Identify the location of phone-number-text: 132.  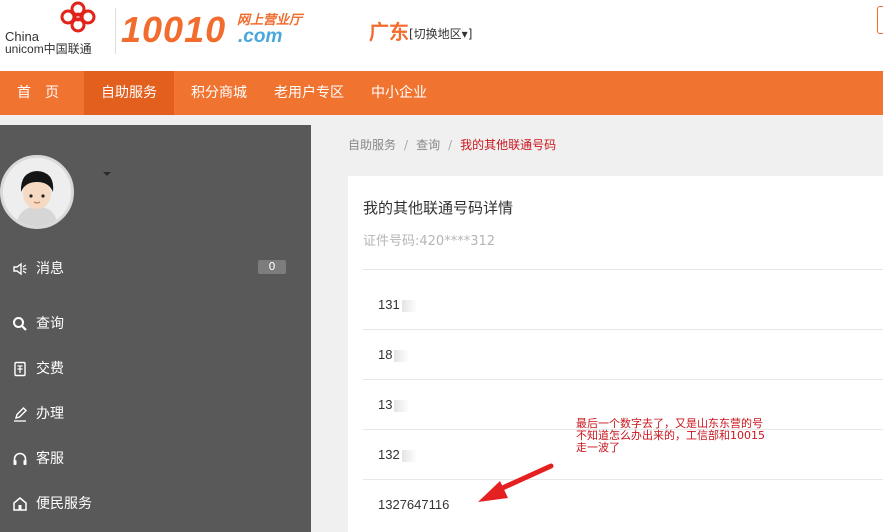
(389, 454).